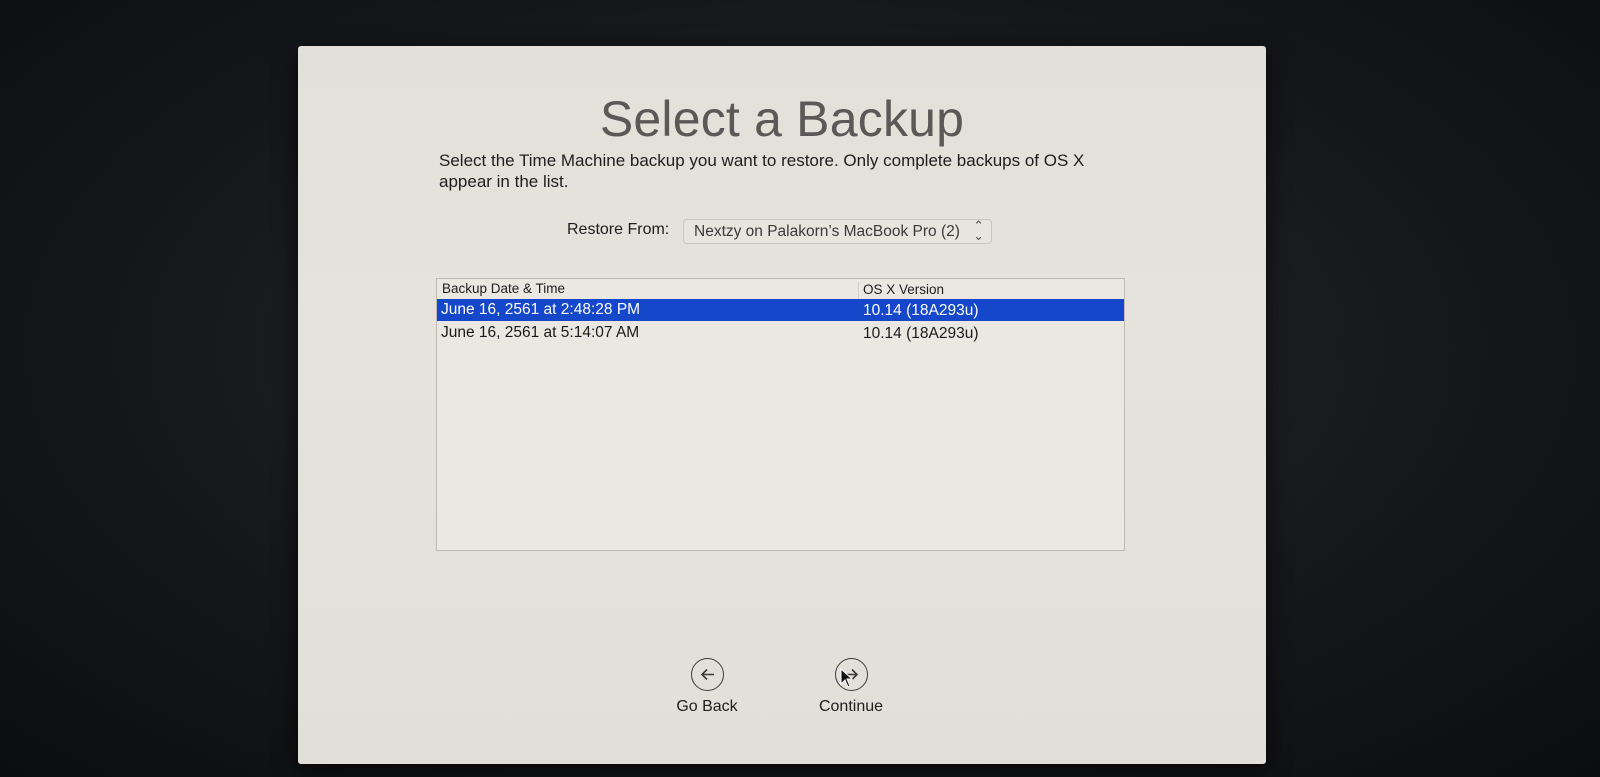 The height and width of the screenshot is (777, 1600). Describe the element at coordinates (618, 229) in the screenshot. I see `restore-from-label: Restore From:` at that location.